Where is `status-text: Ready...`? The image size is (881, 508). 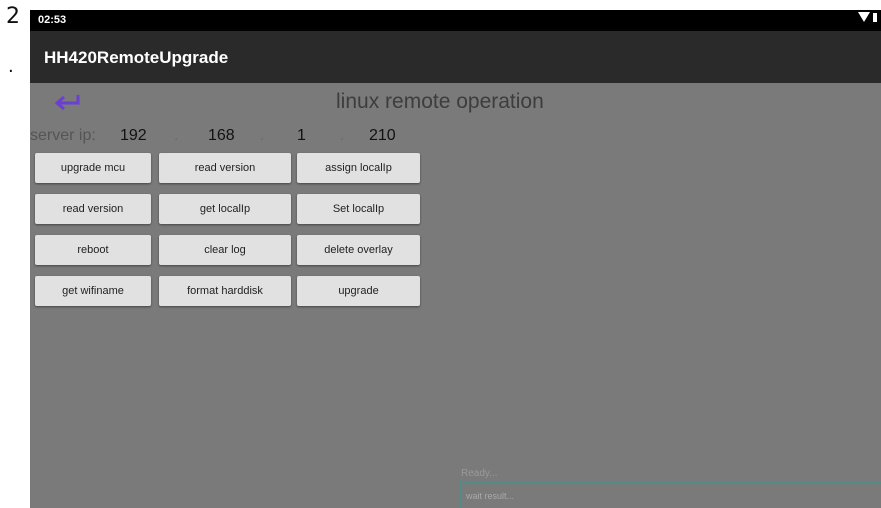
status-text: Ready... is located at coordinates (479, 473).